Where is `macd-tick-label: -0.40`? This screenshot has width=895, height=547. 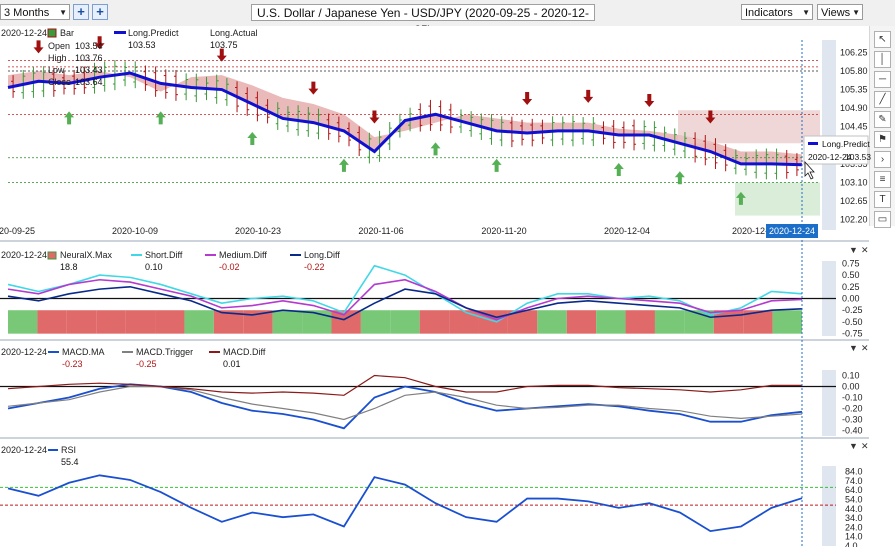
macd-tick-label: -0.40 is located at coordinates (852, 431).